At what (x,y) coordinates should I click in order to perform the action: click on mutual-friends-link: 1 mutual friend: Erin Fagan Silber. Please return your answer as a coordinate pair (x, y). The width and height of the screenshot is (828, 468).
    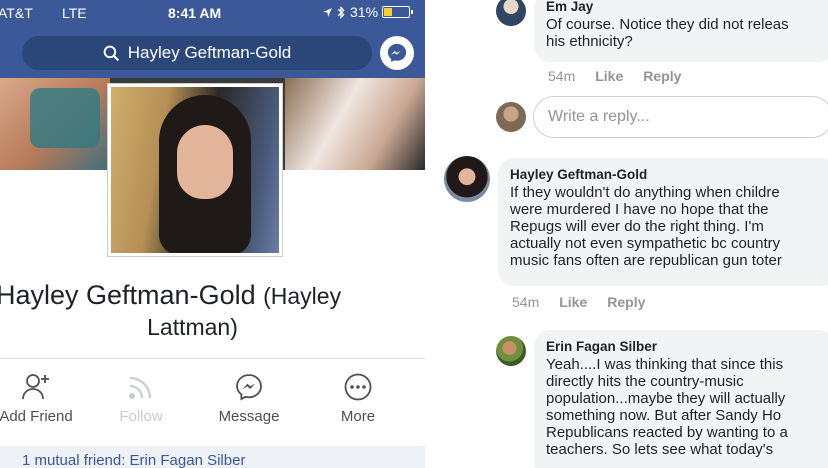
    Looking at the image, I should click on (212, 457).